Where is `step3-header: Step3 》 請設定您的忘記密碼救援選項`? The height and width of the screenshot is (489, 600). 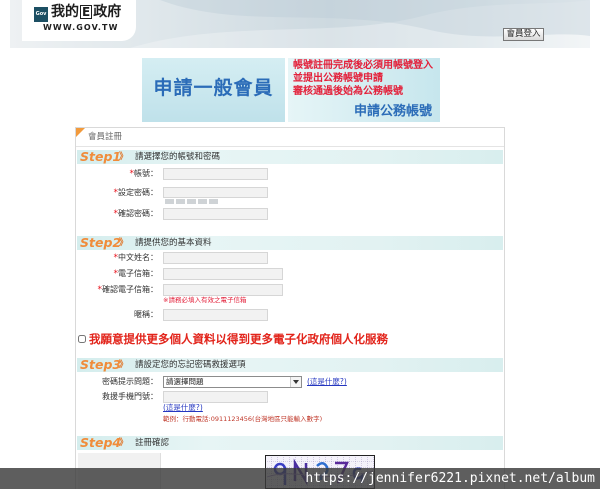 step3-header: Step3 》 請設定您的忘記密碼救援選項 is located at coordinates (290, 365).